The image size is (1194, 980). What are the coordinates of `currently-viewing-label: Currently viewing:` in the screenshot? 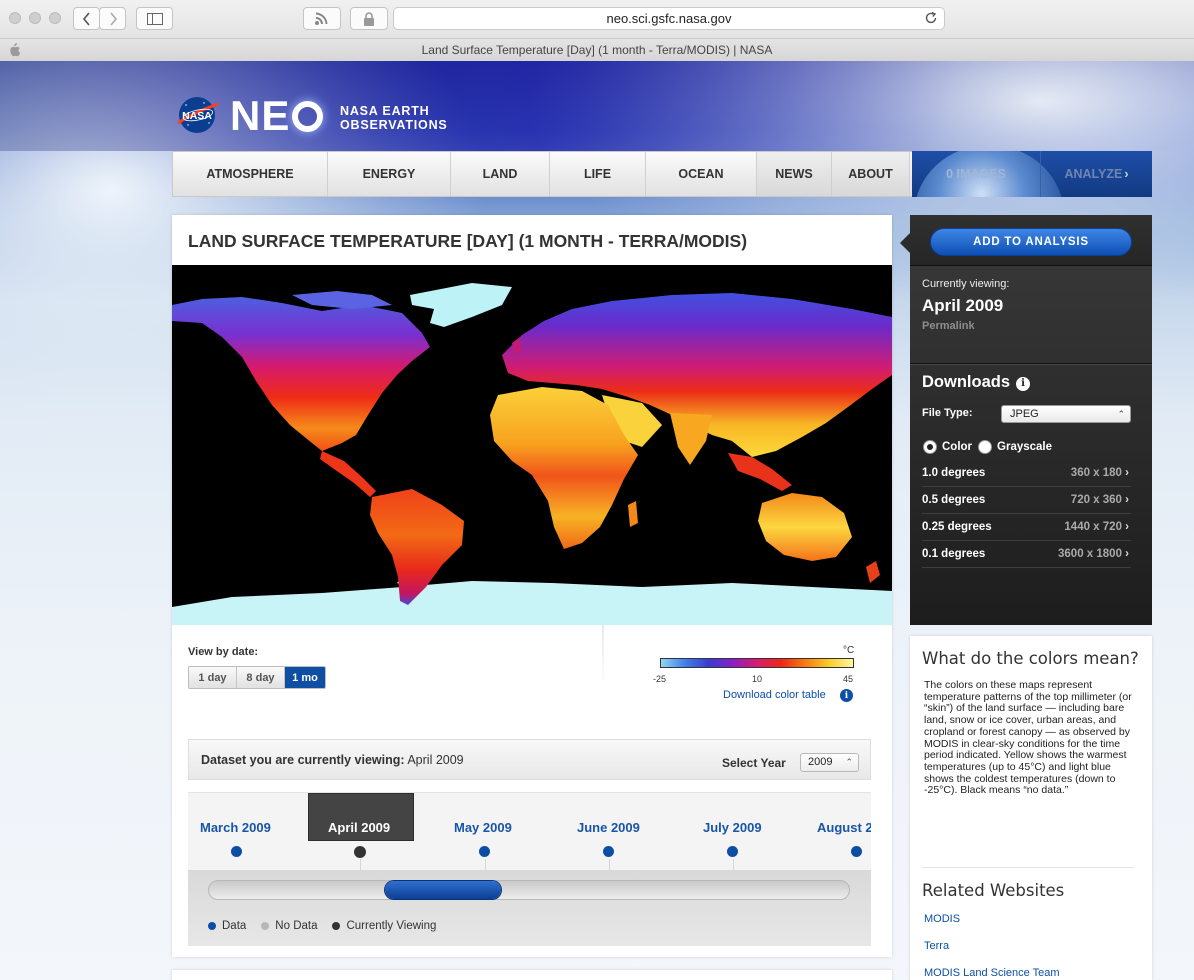 It's located at (966, 284).